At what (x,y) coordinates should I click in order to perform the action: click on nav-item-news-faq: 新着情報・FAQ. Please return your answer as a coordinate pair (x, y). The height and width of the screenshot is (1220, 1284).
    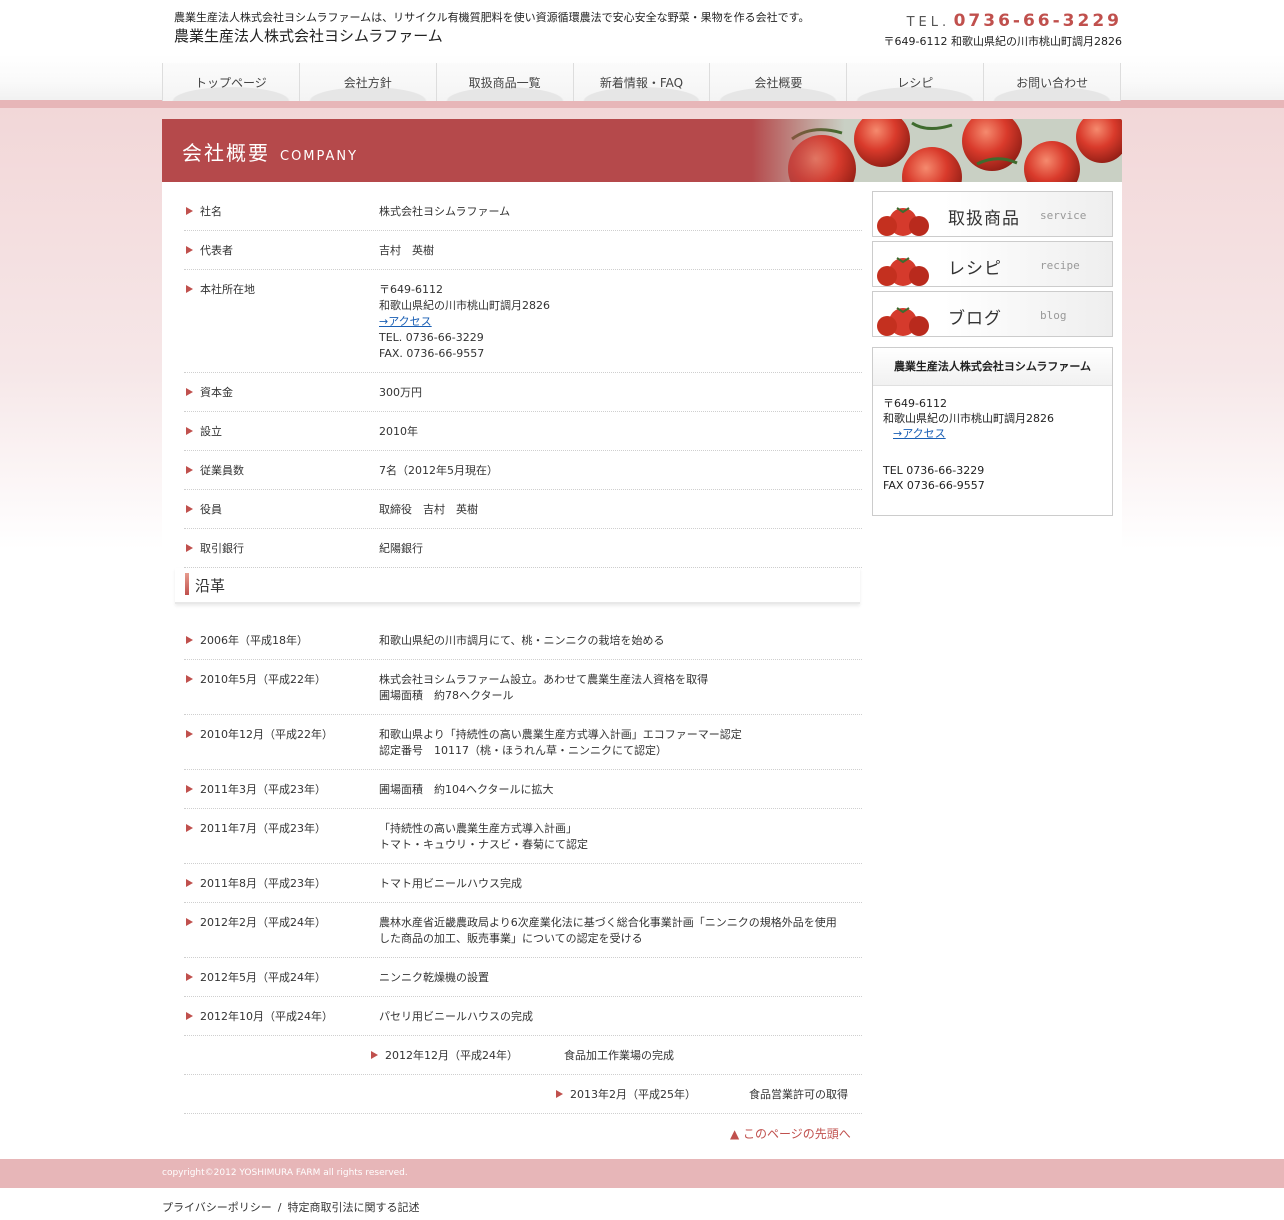
    Looking at the image, I should click on (642, 82).